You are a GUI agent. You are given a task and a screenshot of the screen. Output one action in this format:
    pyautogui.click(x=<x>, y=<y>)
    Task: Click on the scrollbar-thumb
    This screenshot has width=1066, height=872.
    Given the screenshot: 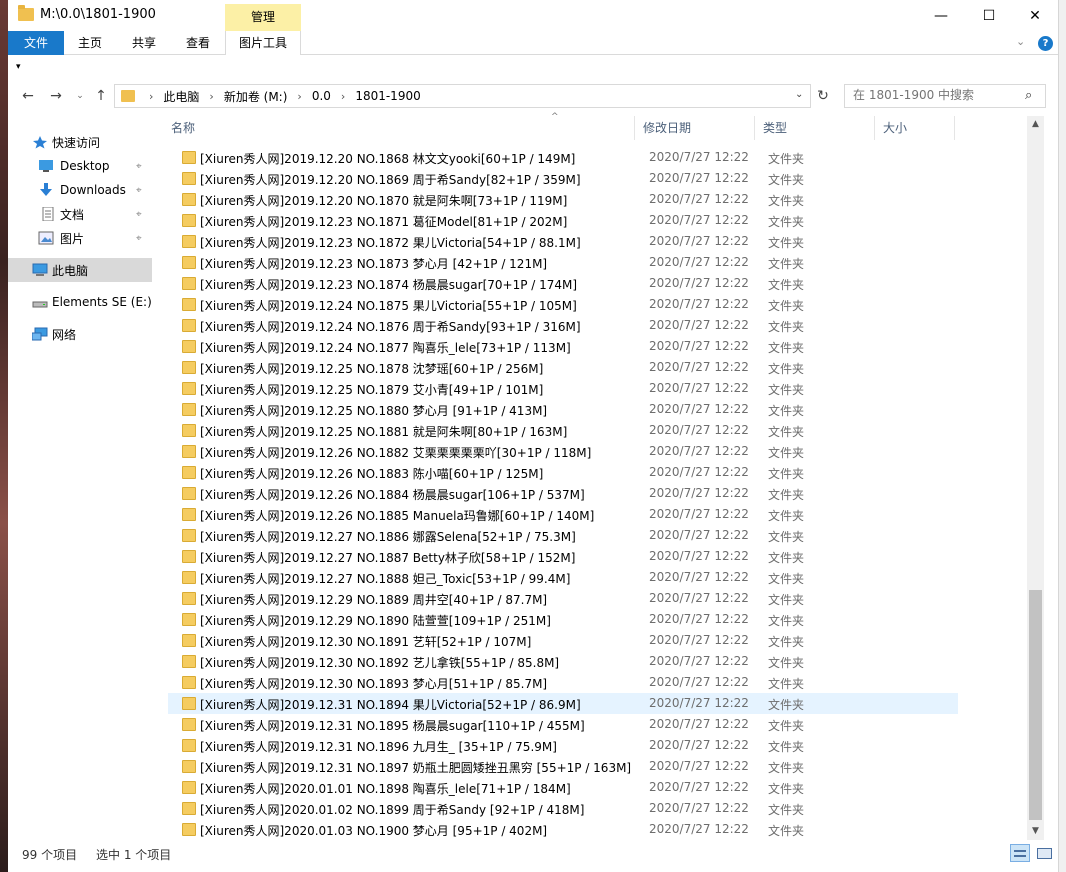 What is the action you would take?
    pyautogui.click(x=1035, y=705)
    